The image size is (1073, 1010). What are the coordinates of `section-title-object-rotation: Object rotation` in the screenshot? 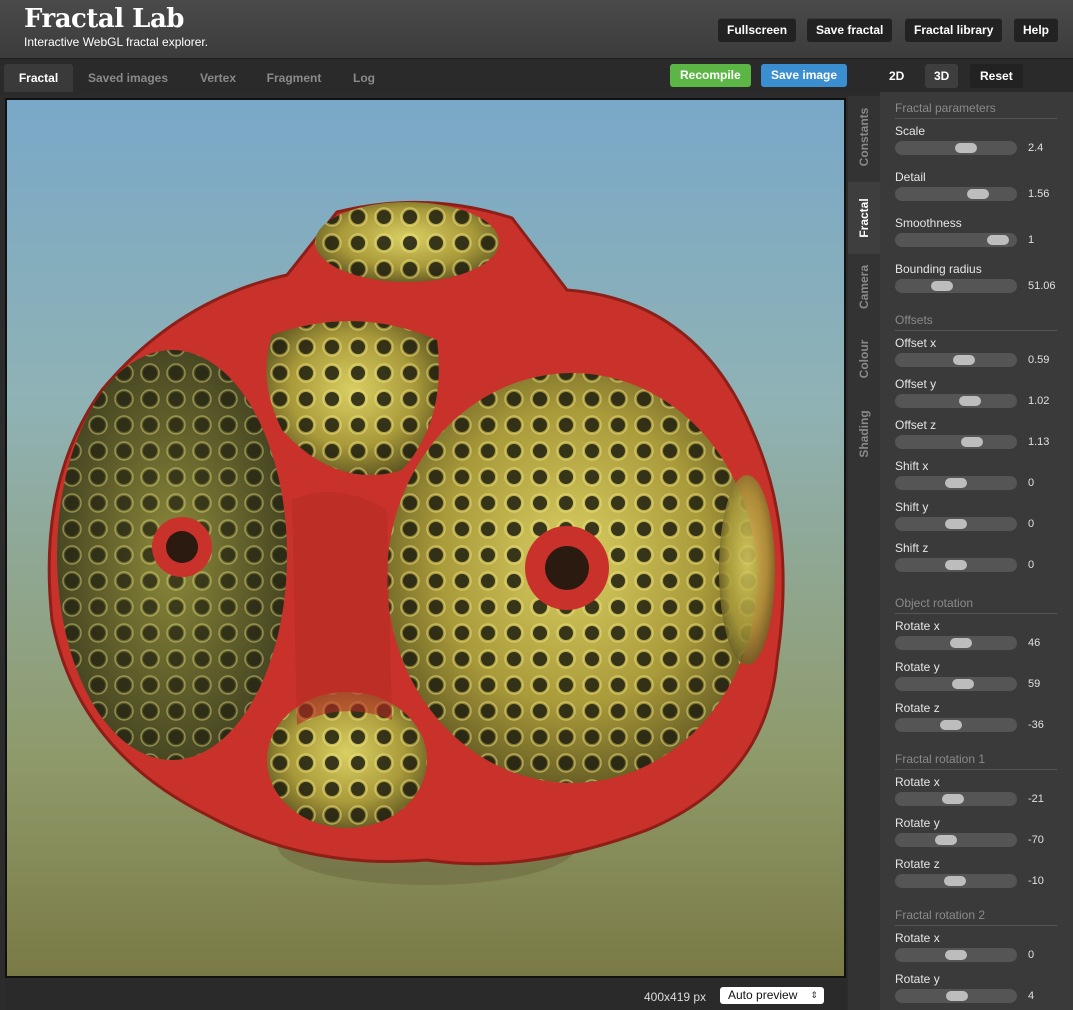 It's located at (976, 605).